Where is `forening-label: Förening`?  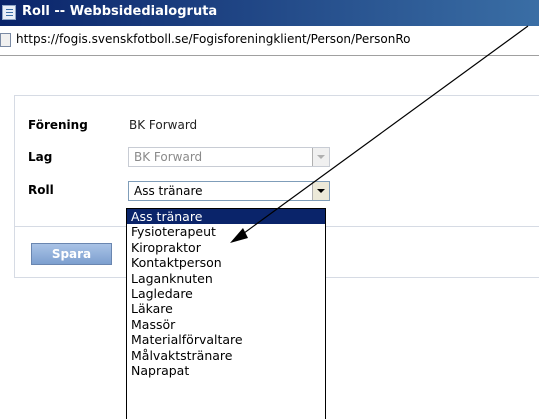
forening-label: Förening is located at coordinates (58, 125).